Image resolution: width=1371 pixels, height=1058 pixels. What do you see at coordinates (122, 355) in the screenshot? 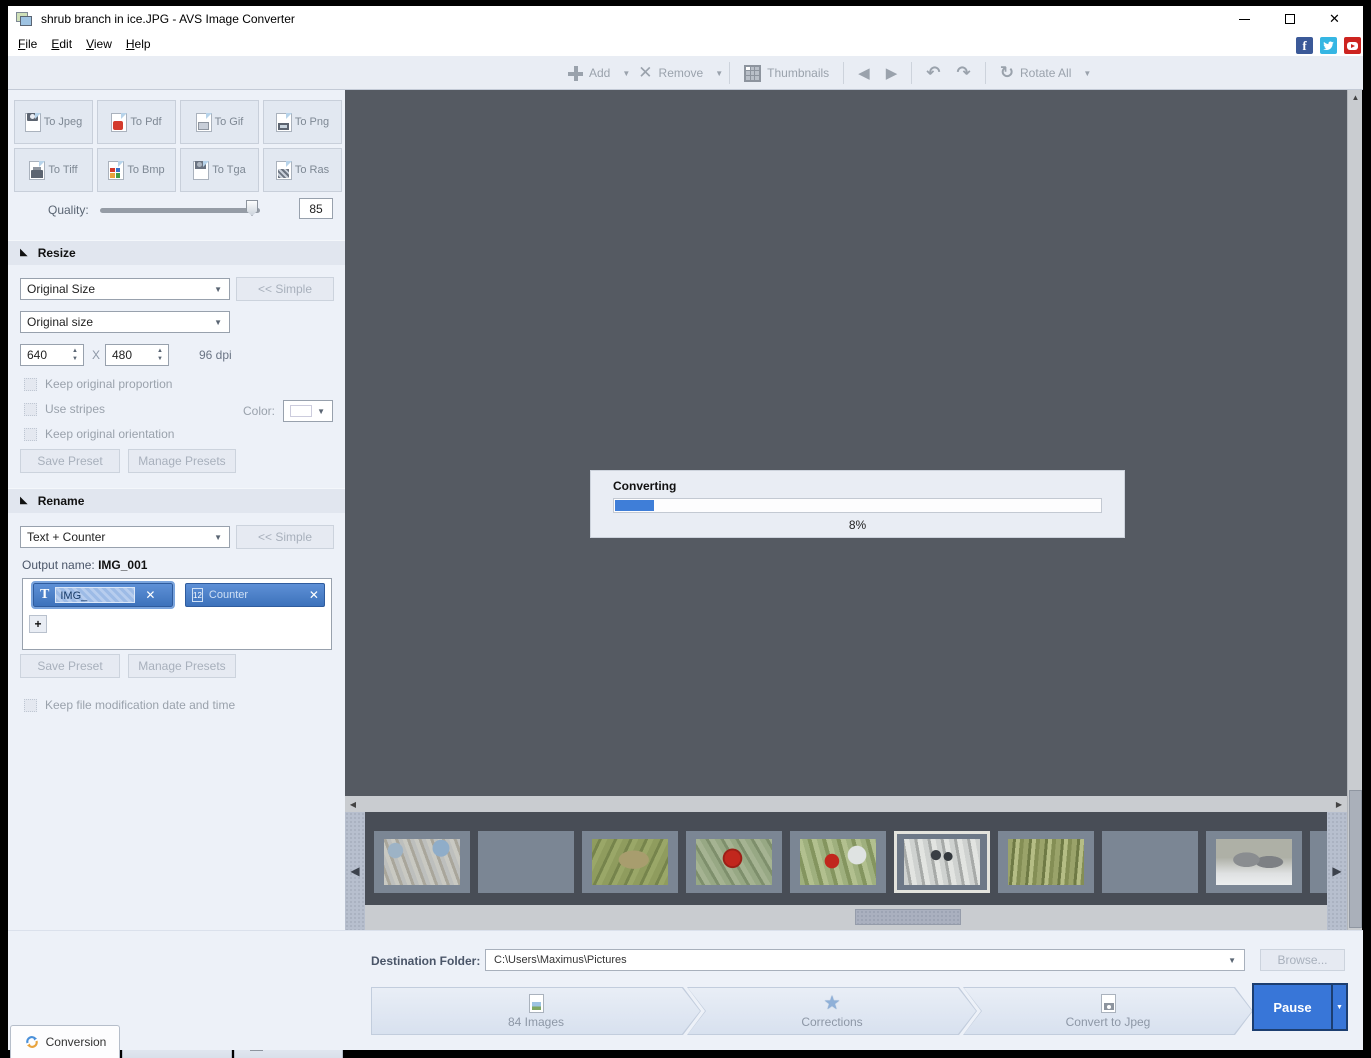
I see `height-value: 480` at bounding box center [122, 355].